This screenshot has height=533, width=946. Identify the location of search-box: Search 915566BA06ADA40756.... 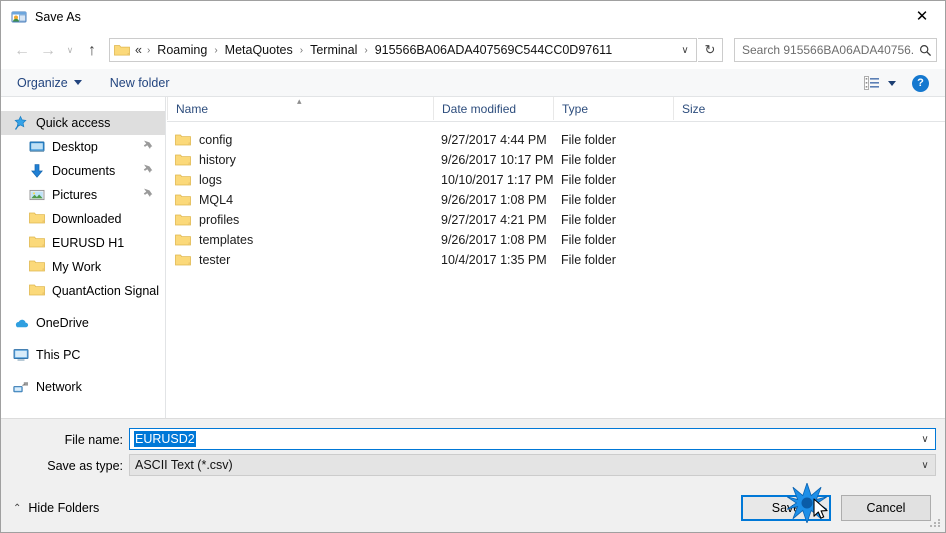
(835, 50).